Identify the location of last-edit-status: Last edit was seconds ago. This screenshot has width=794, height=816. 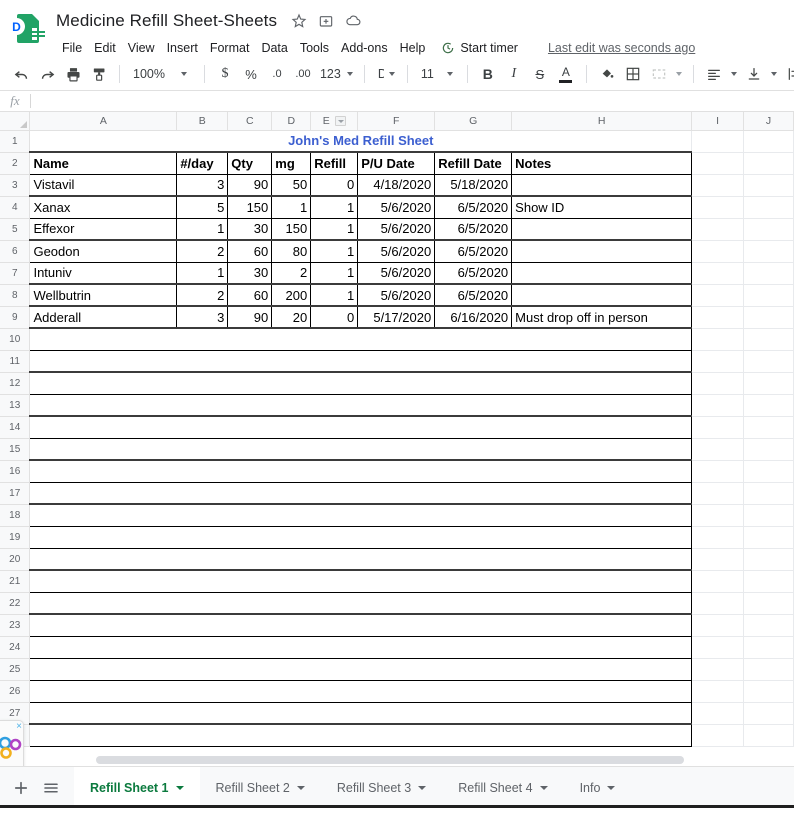
(621, 48).